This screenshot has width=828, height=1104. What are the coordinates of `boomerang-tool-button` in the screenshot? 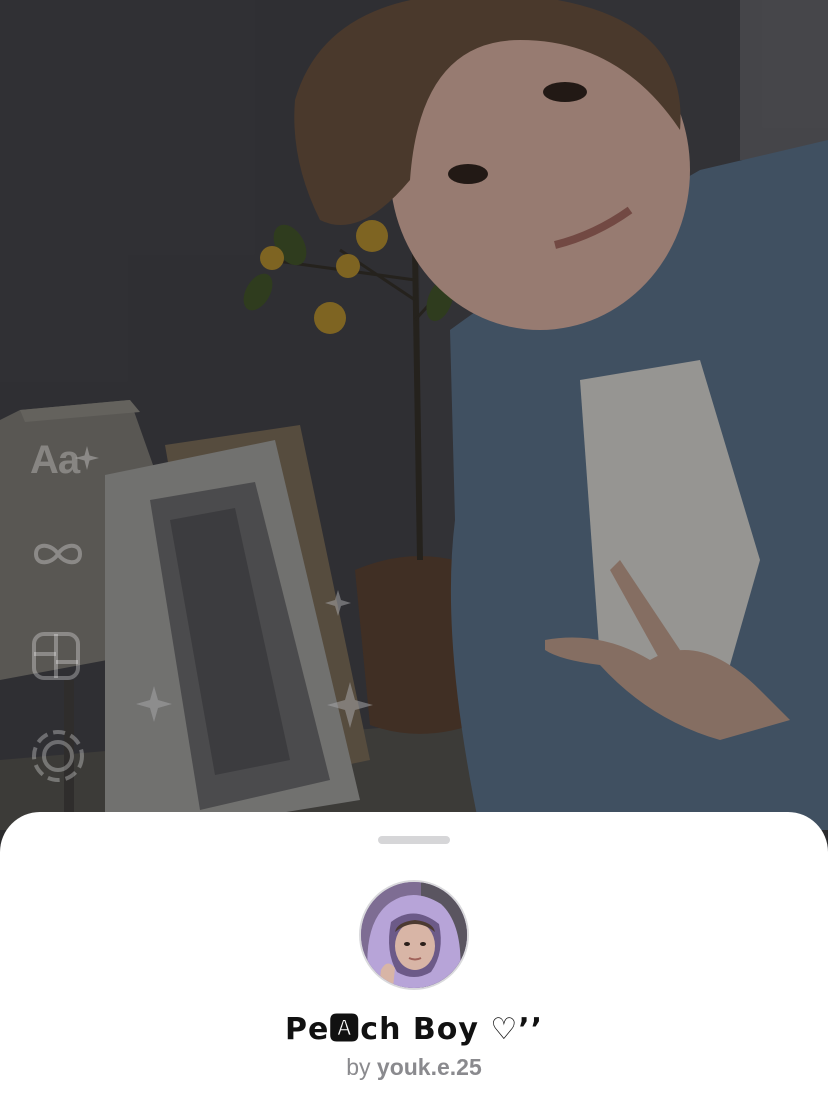 It's located at (70, 554).